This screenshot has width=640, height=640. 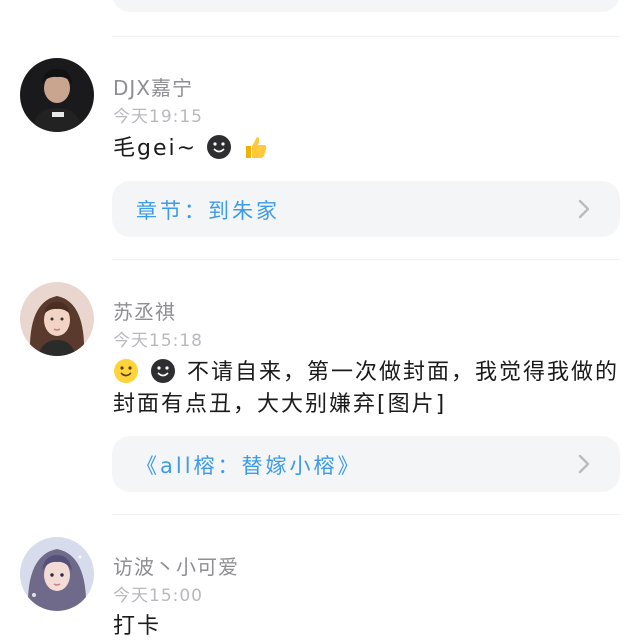 I want to click on username: 苏丞祺, so click(x=144, y=310).